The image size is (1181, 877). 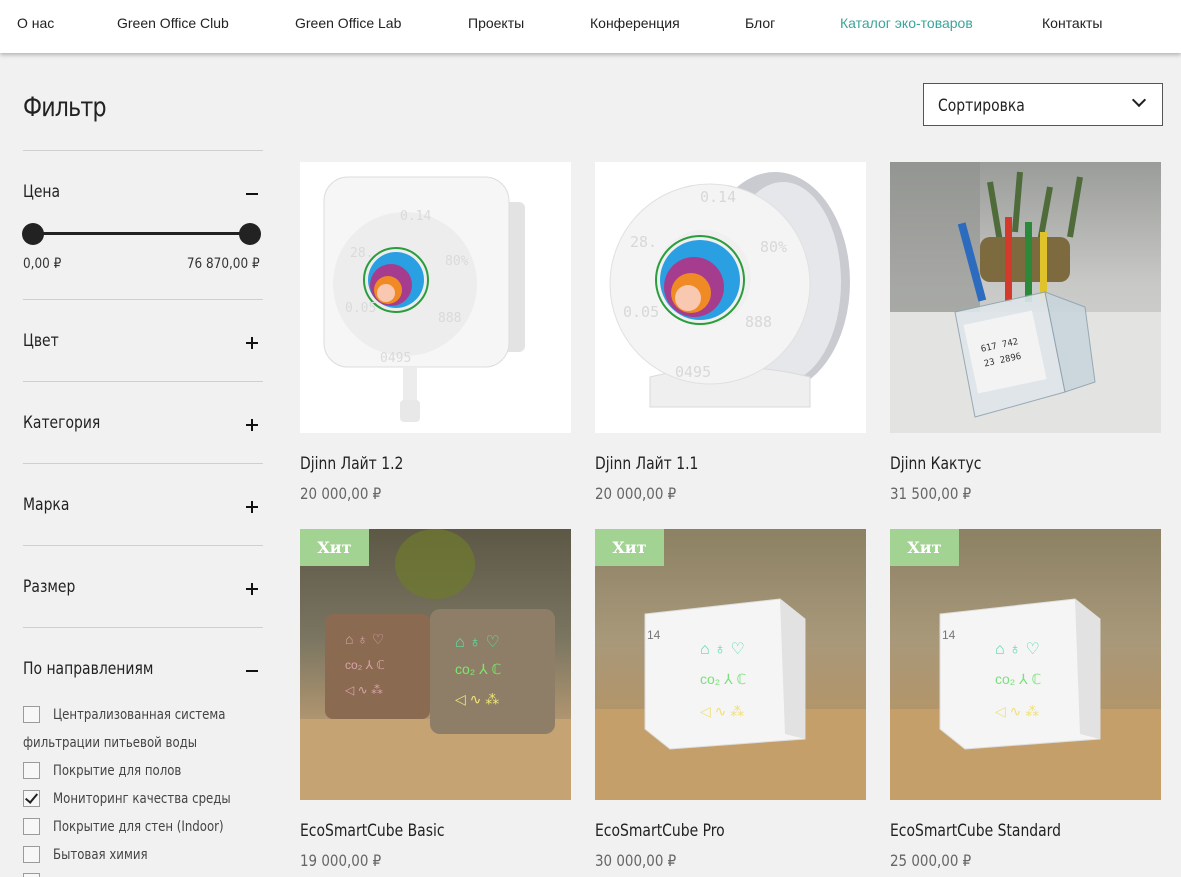 What do you see at coordinates (1043, 104) in the screenshot?
I see `sort-dropdown: Сортировка` at bounding box center [1043, 104].